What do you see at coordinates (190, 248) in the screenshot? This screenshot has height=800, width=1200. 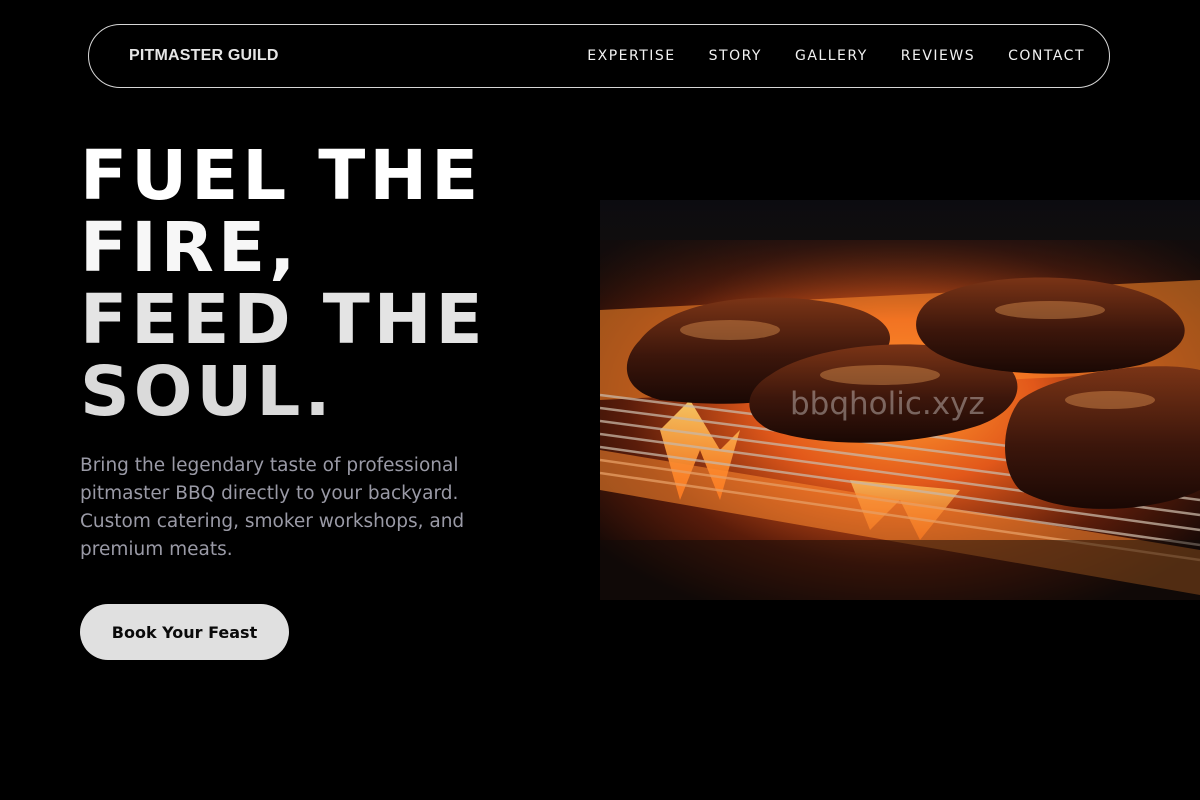 I see `headline-line-2: FIRE,` at bounding box center [190, 248].